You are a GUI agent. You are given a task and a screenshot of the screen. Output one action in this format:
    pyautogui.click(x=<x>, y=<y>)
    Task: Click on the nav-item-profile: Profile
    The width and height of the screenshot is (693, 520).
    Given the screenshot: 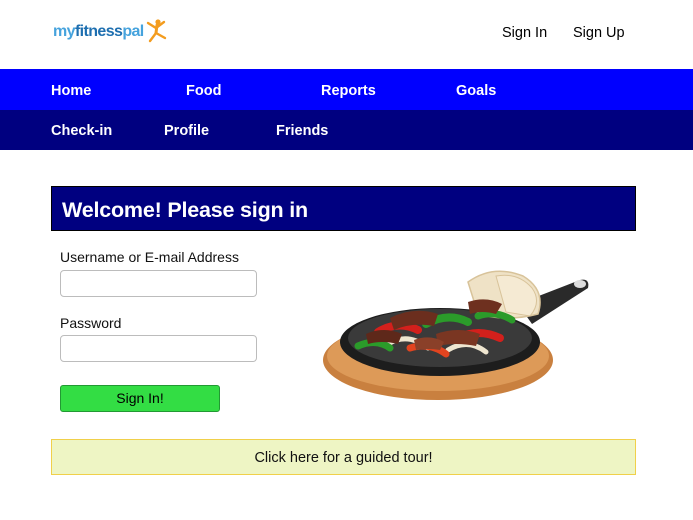 What is the action you would take?
    pyautogui.click(x=186, y=131)
    